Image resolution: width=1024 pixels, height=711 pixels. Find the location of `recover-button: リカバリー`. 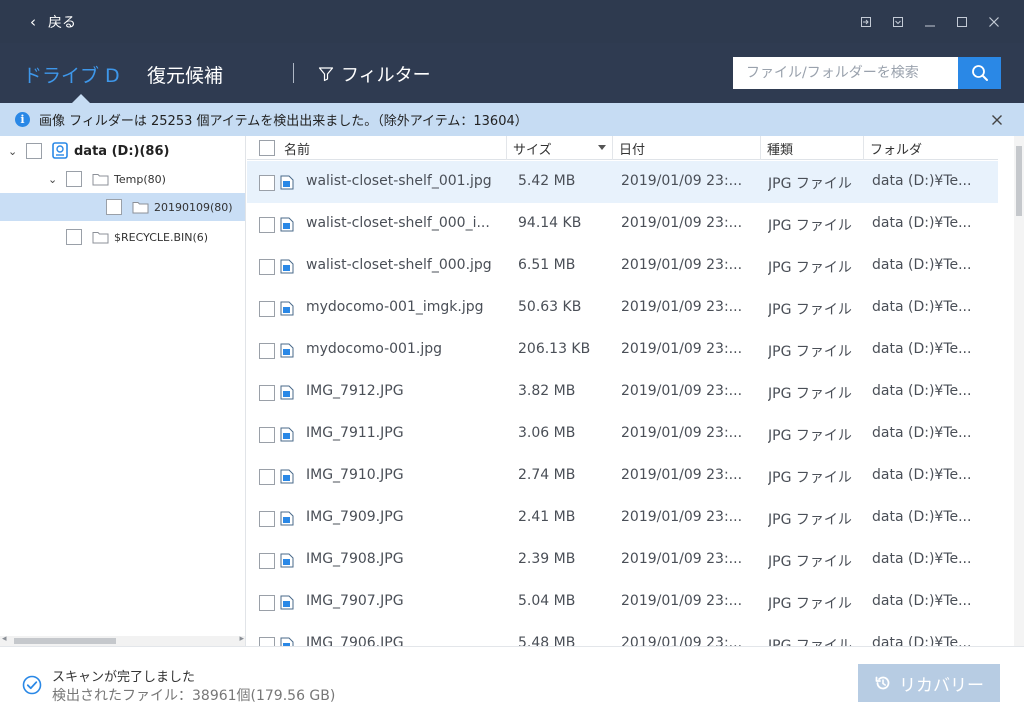

recover-button: リカバリー is located at coordinates (929, 683).